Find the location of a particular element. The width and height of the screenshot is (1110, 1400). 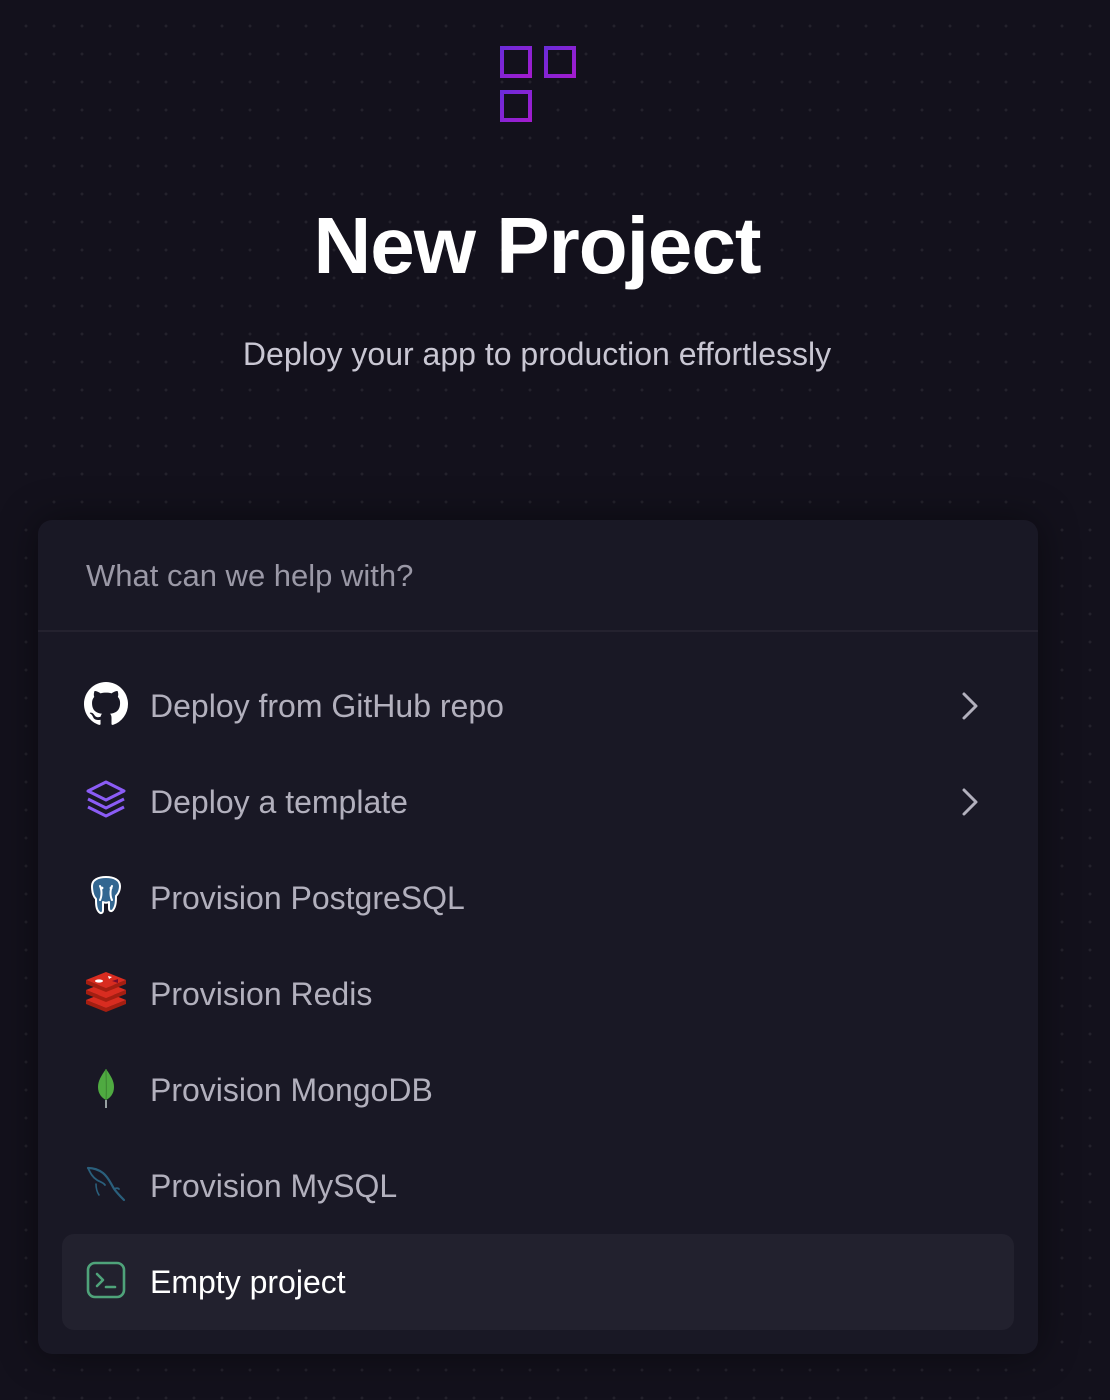

menu-item-mongodb: Provision MongoDB is located at coordinates (538, 1090).